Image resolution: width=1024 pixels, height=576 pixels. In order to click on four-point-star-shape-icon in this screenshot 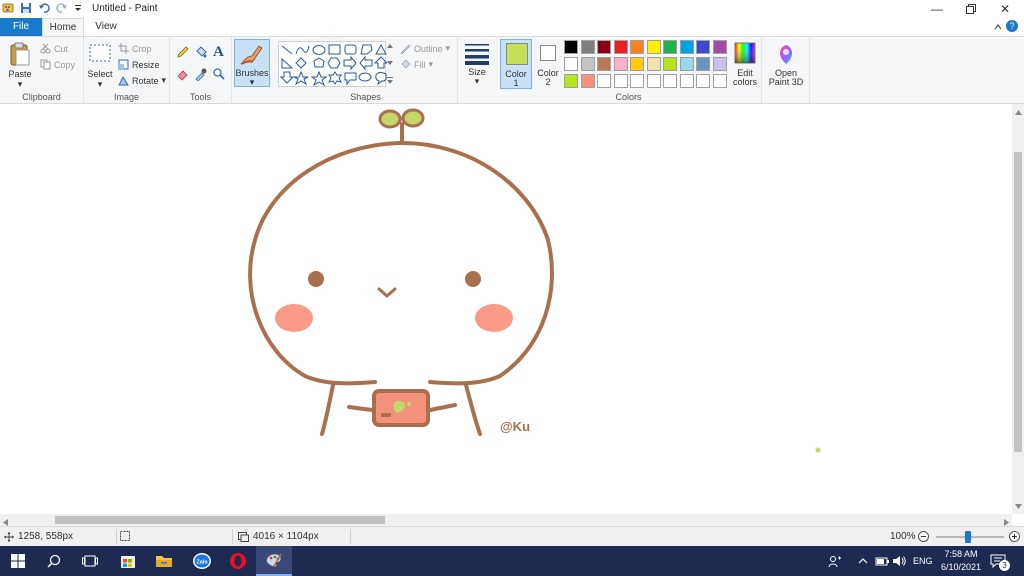, I will do `click(301, 78)`.